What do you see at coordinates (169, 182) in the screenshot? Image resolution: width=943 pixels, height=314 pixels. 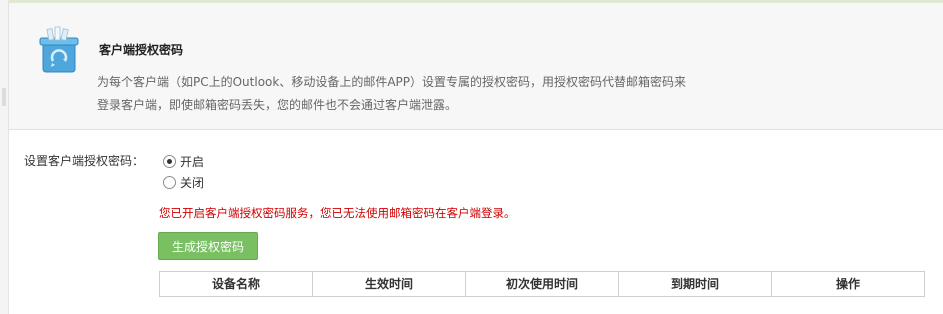 I see `radio-disable-button` at bounding box center [169, 182].